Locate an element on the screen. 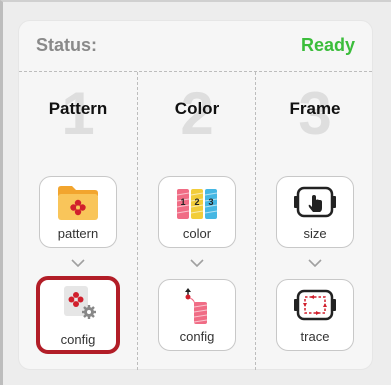 This screenshot has height=385, width=391. pattern-button-label: pattern is located at coordinates (78, 233).